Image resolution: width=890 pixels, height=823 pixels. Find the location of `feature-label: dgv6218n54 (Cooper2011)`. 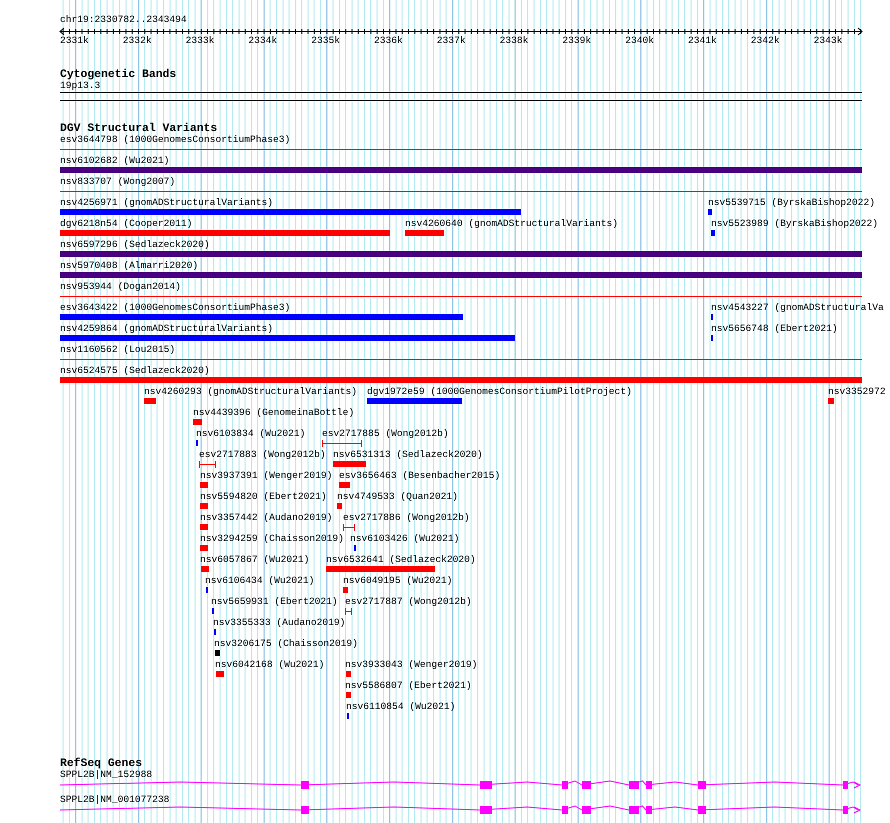

feature-label: dgv6218n54 (Cooper2011) is located at coordinates (126, 224).